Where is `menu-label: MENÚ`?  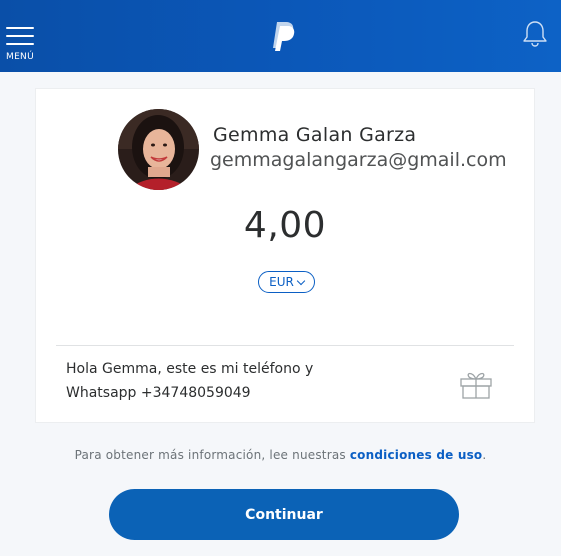
menu-label: MENÚ is located at coordinates (20, 57).